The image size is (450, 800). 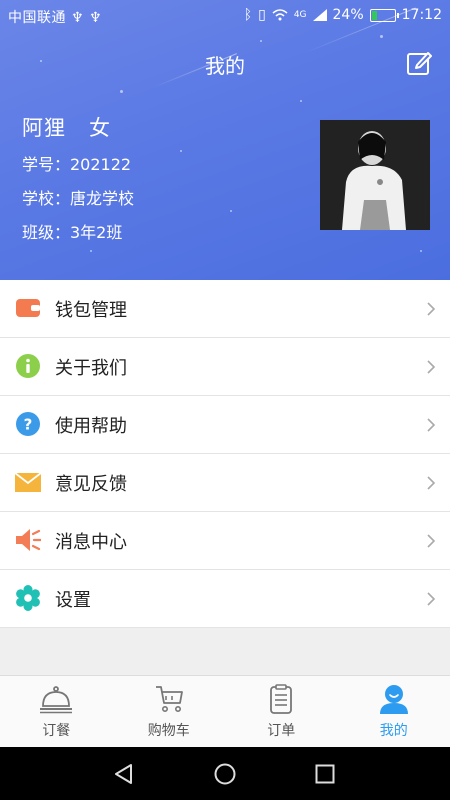 I want to click on mail-icon, so click(x=28, y=482).